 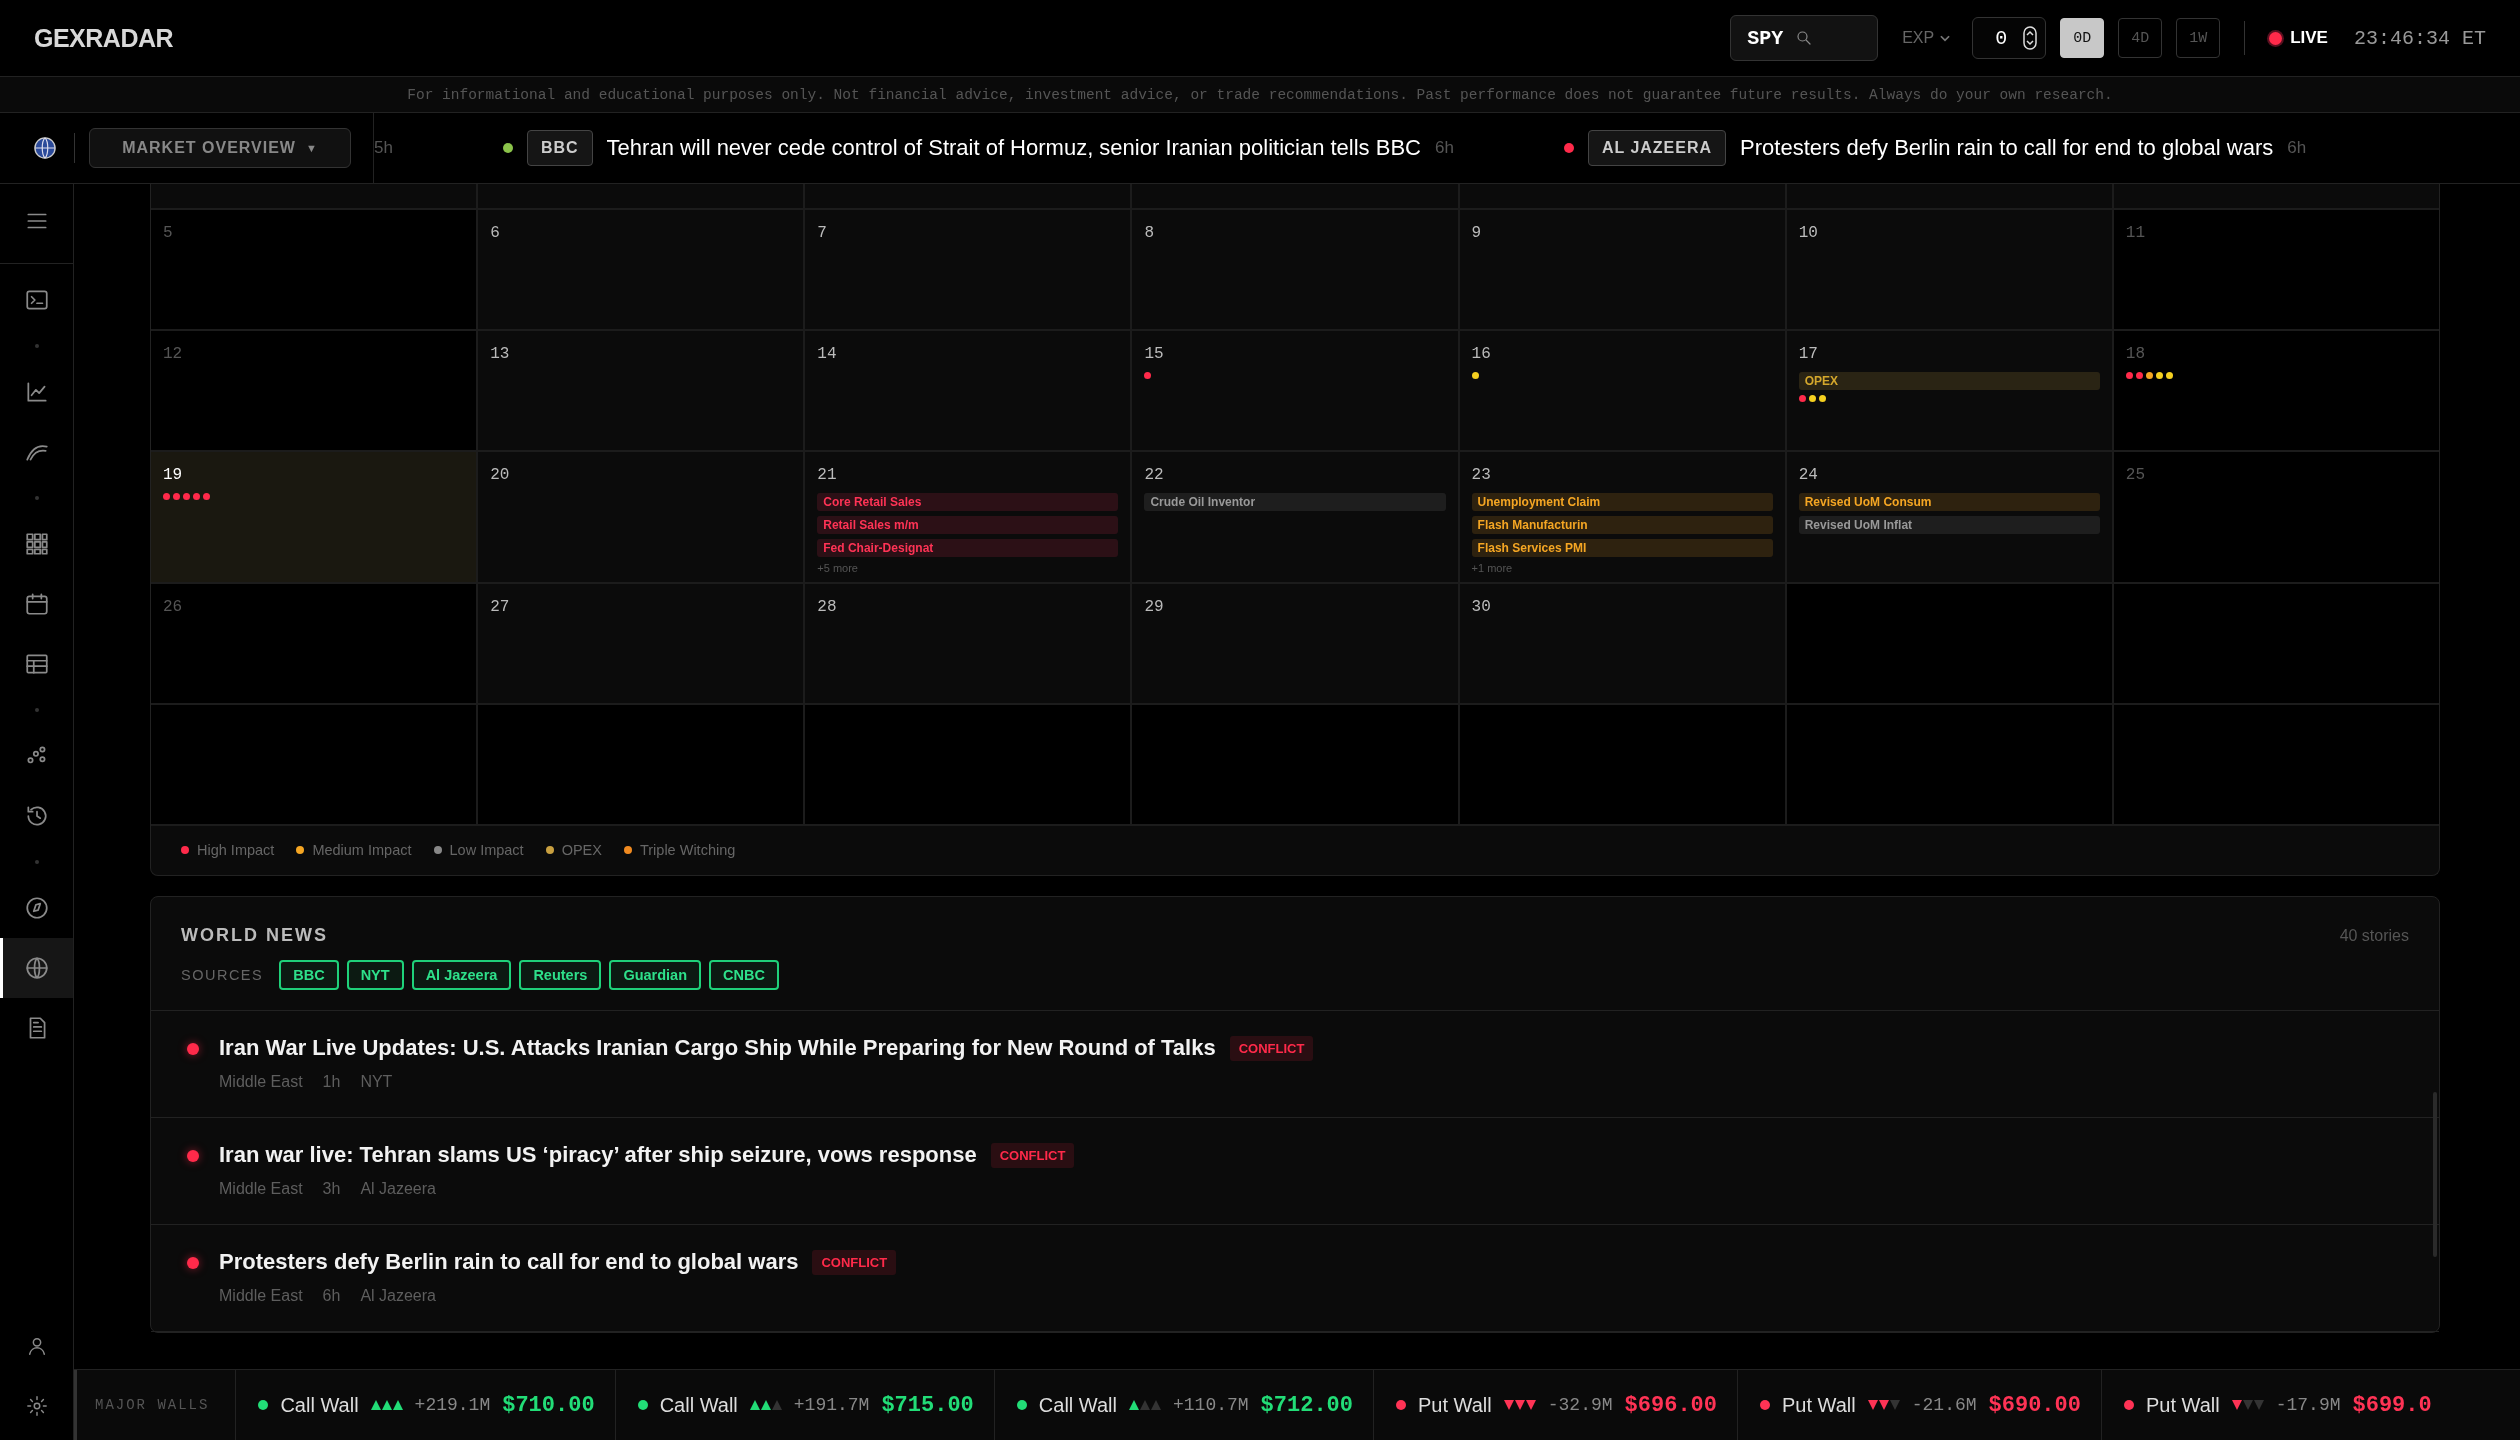 What do you see at coordinates (598, 1155) in the screenshot?
I see `news-headline: Iran war live: Tehran slams US ‘piracy’ after ship seizure, vows response` at bounding box center [598, 1155].